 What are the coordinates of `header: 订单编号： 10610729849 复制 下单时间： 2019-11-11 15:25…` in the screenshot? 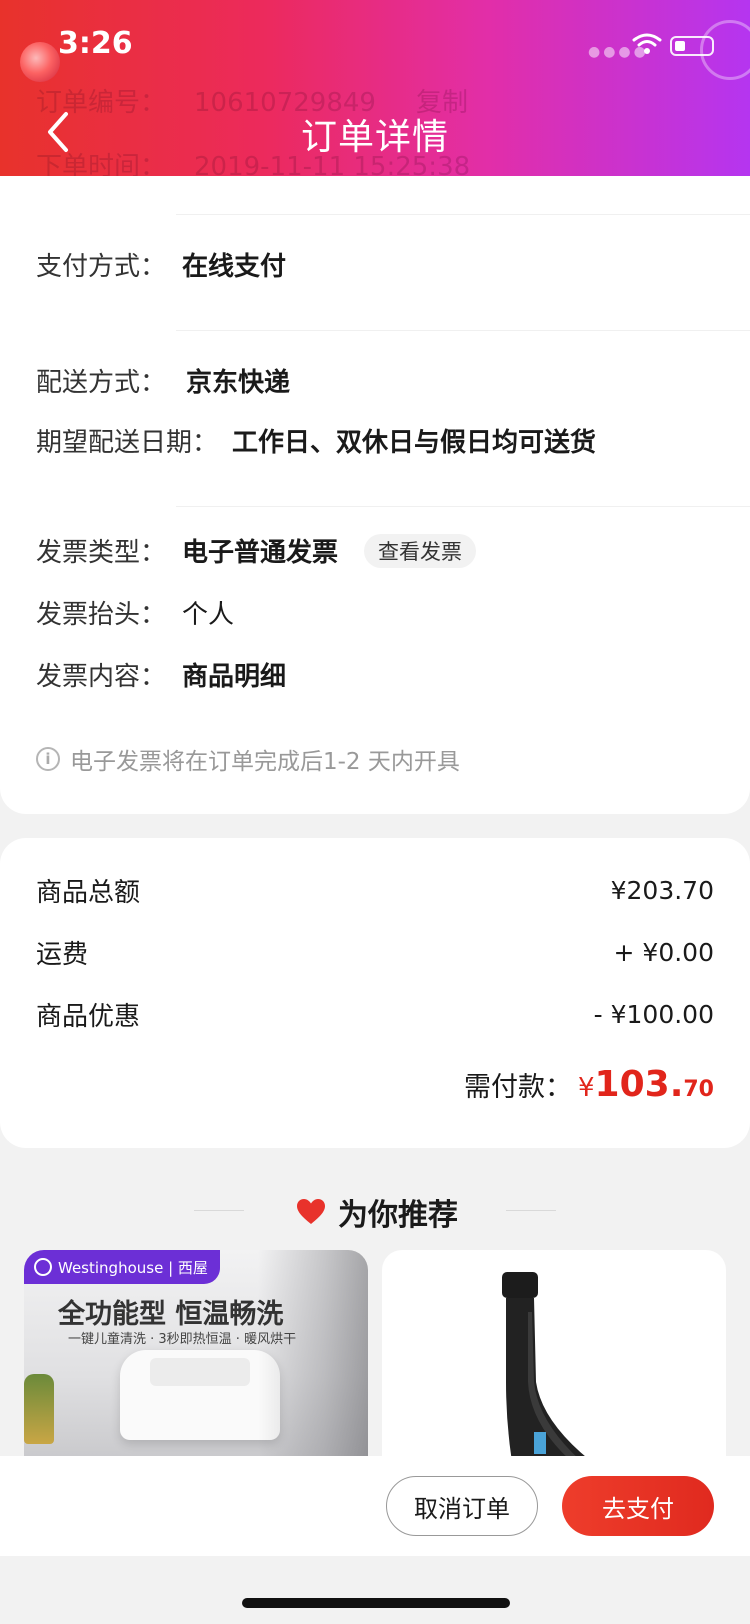 It's located at (375, 88).